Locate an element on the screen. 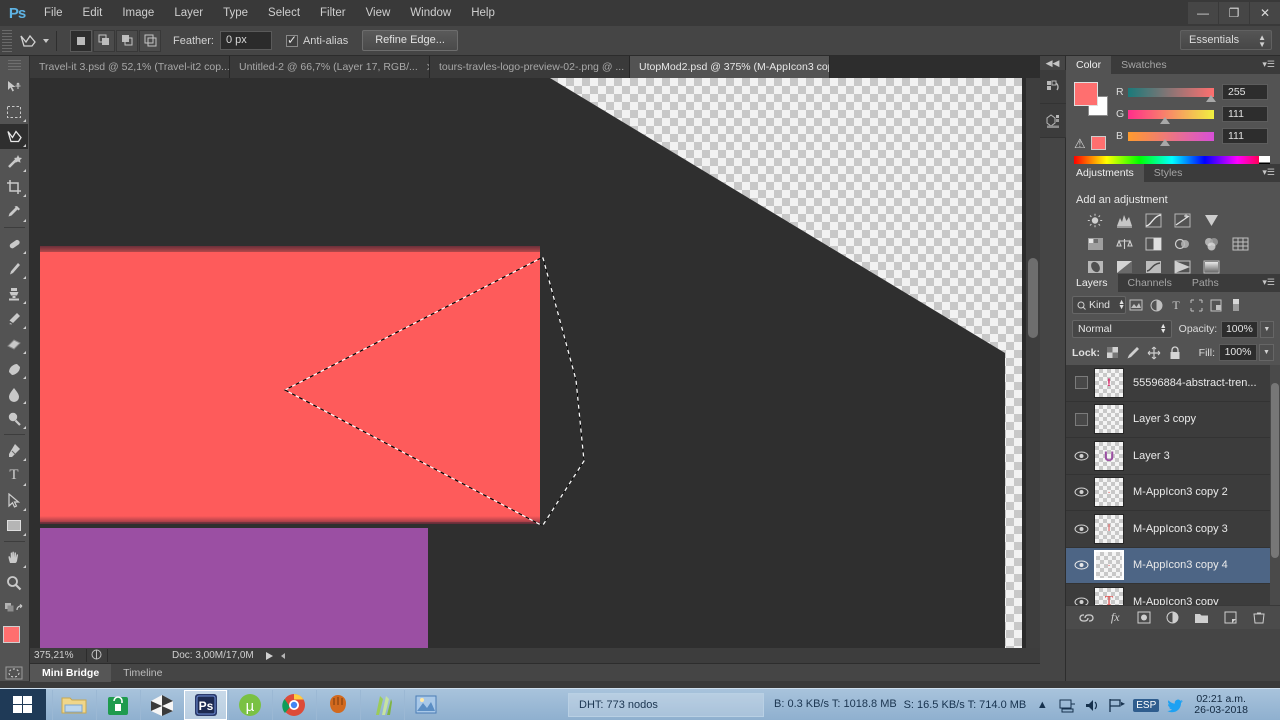 The height and width of the screenshot is (720, 1280). zoom-level-field: 375,21% is located at coordinates (56, 655).